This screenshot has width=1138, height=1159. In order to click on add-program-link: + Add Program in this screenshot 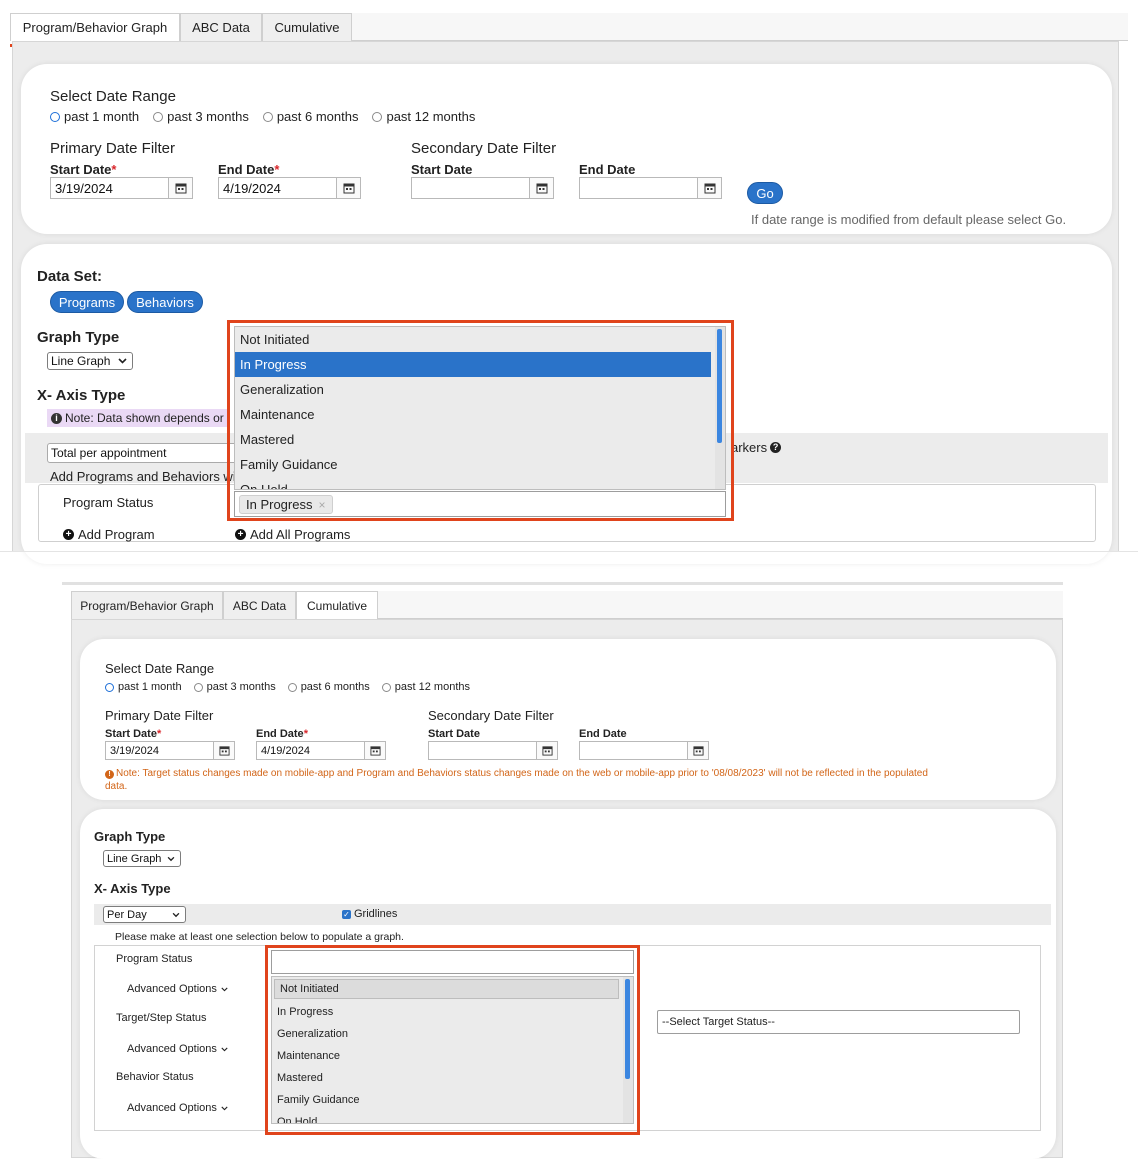, I will do `click(109, 534)`.